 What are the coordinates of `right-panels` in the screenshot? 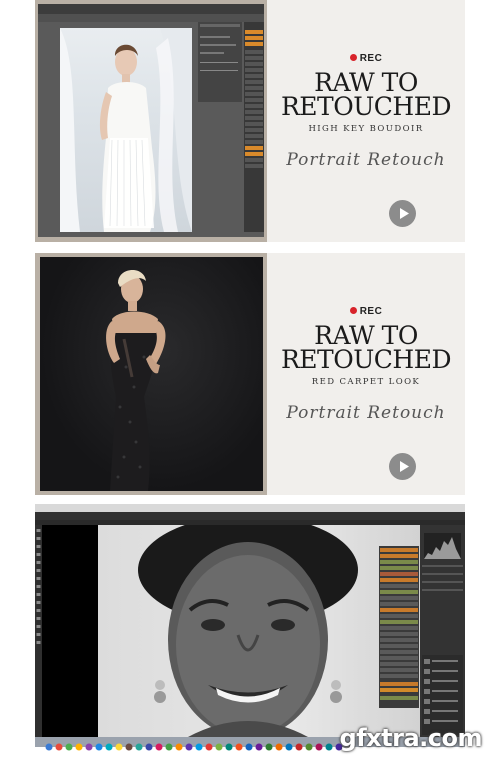 It's located at (442, 631).